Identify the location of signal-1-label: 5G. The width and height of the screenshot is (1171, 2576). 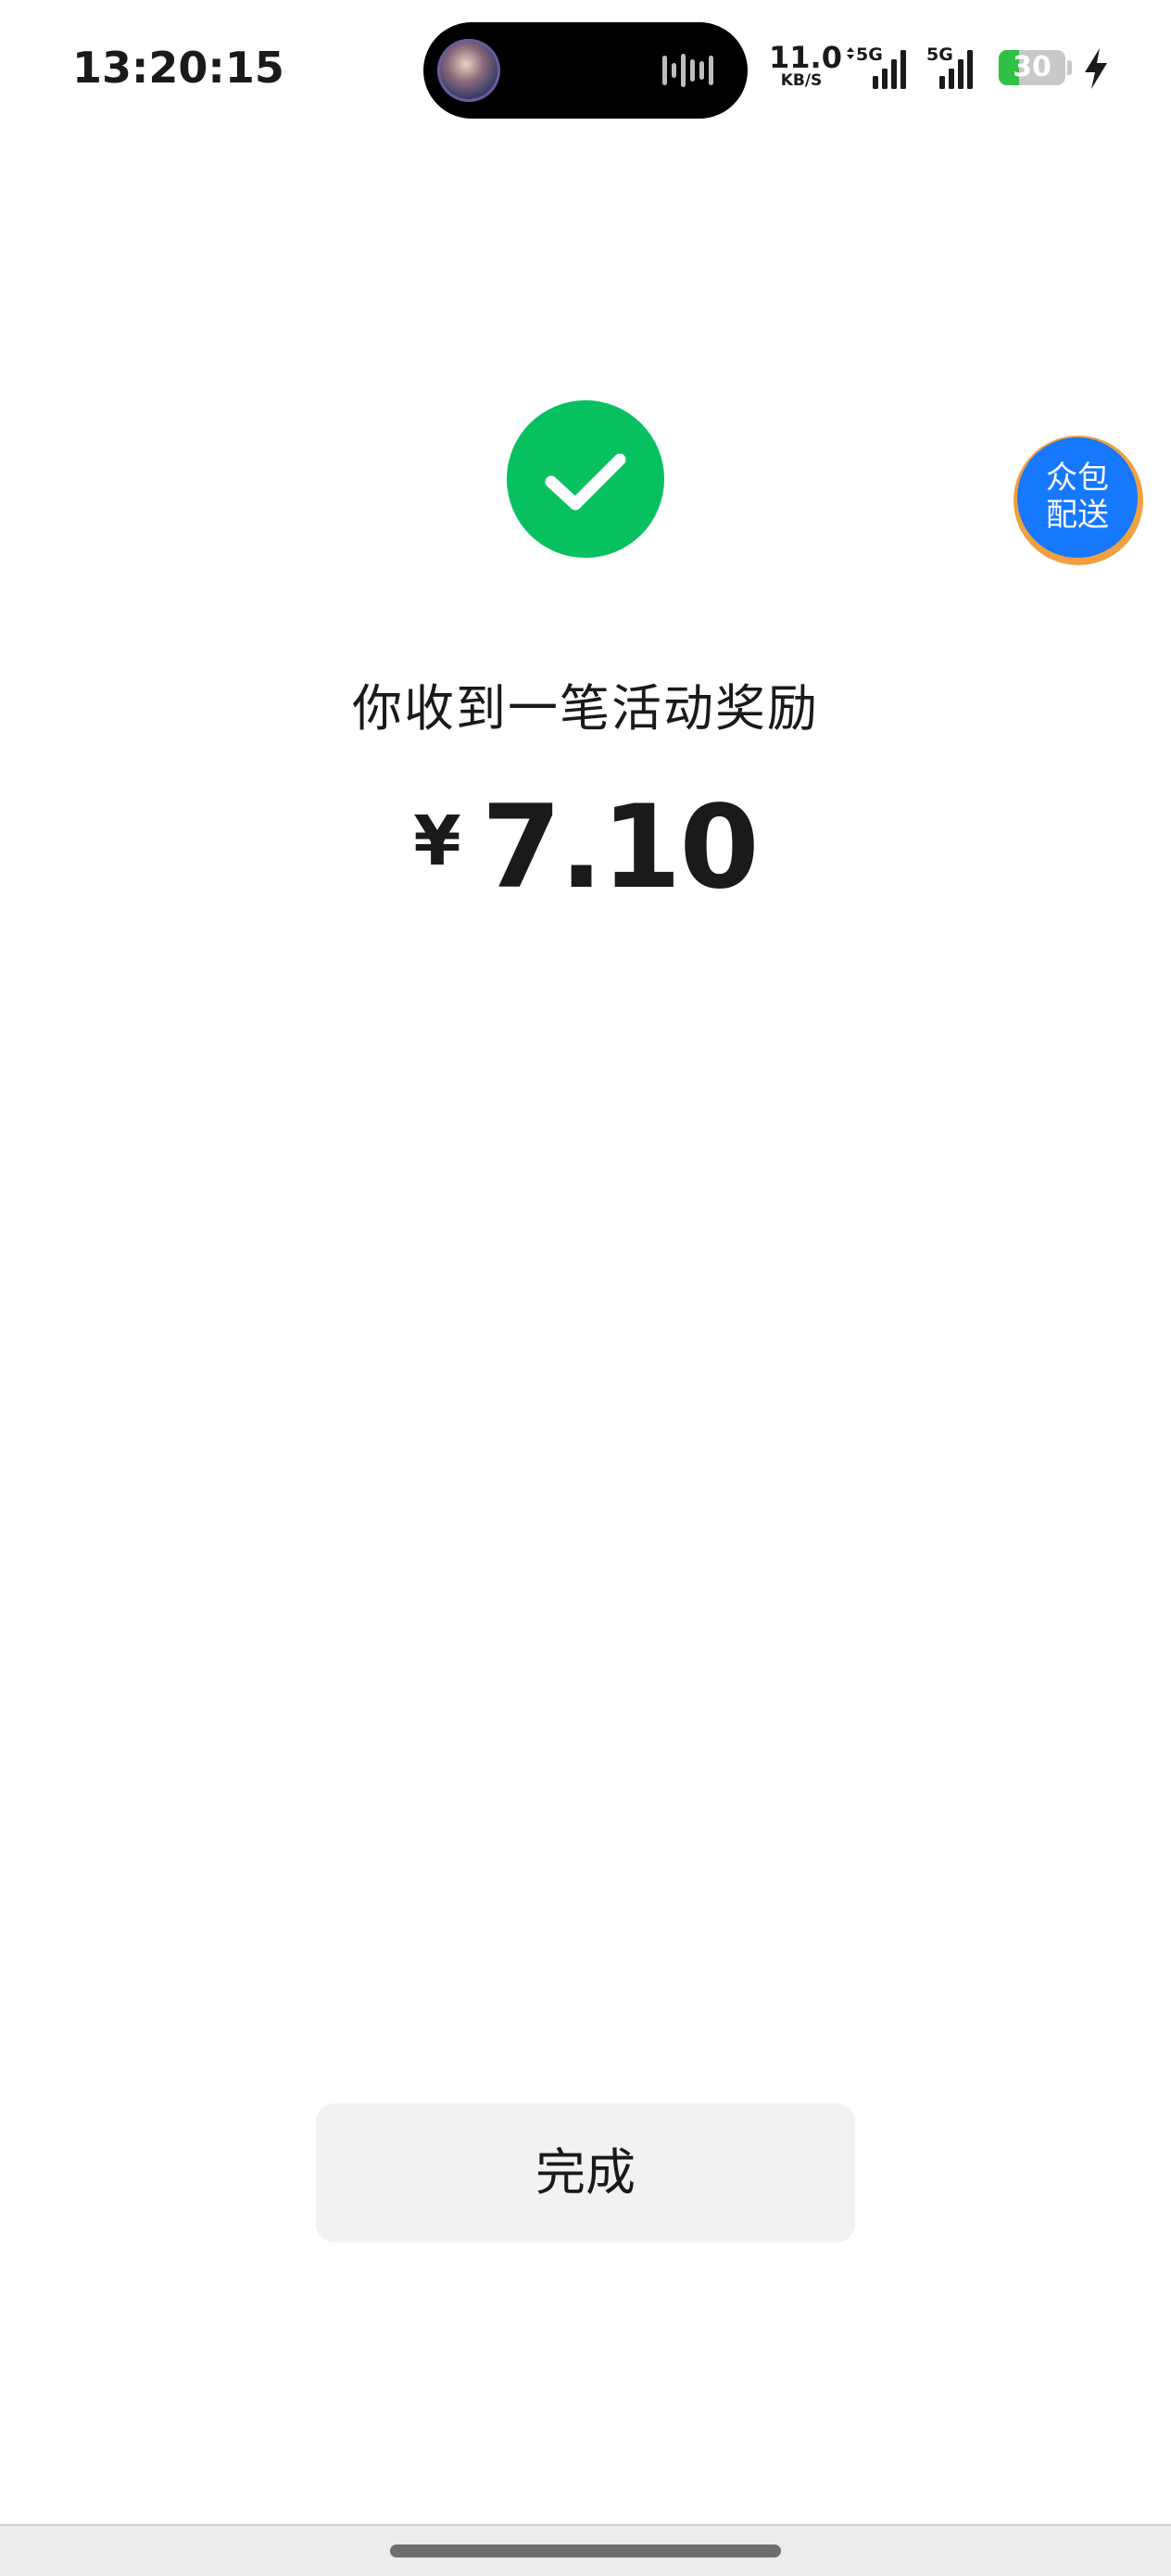
(870, 55).